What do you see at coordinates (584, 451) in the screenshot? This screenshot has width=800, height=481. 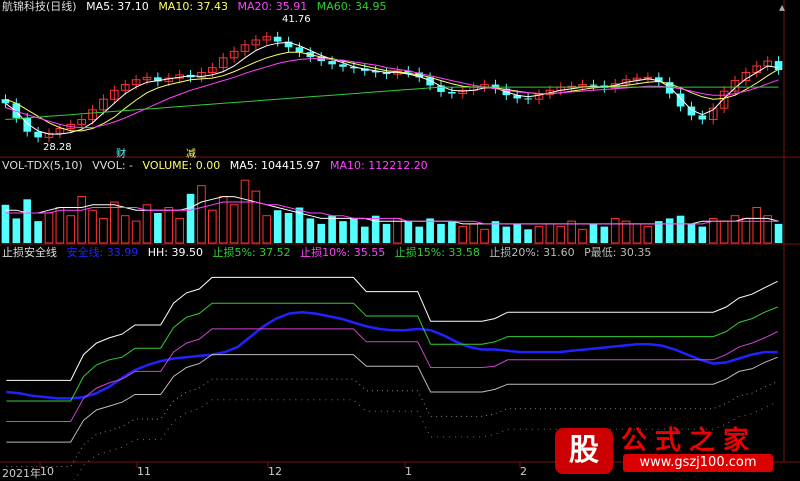 I see `watermark-logo: 股` at bounding box center [584, 451].